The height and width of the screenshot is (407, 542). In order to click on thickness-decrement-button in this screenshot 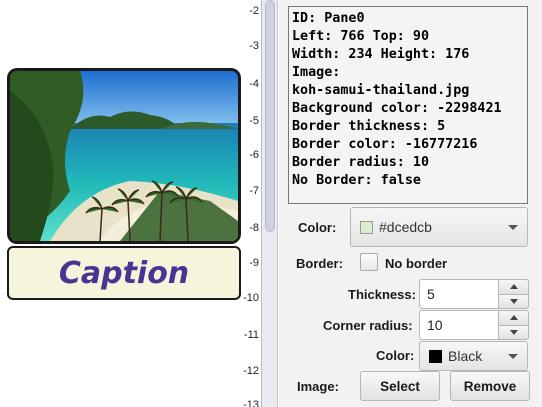, I will do `click(514, 301)`.